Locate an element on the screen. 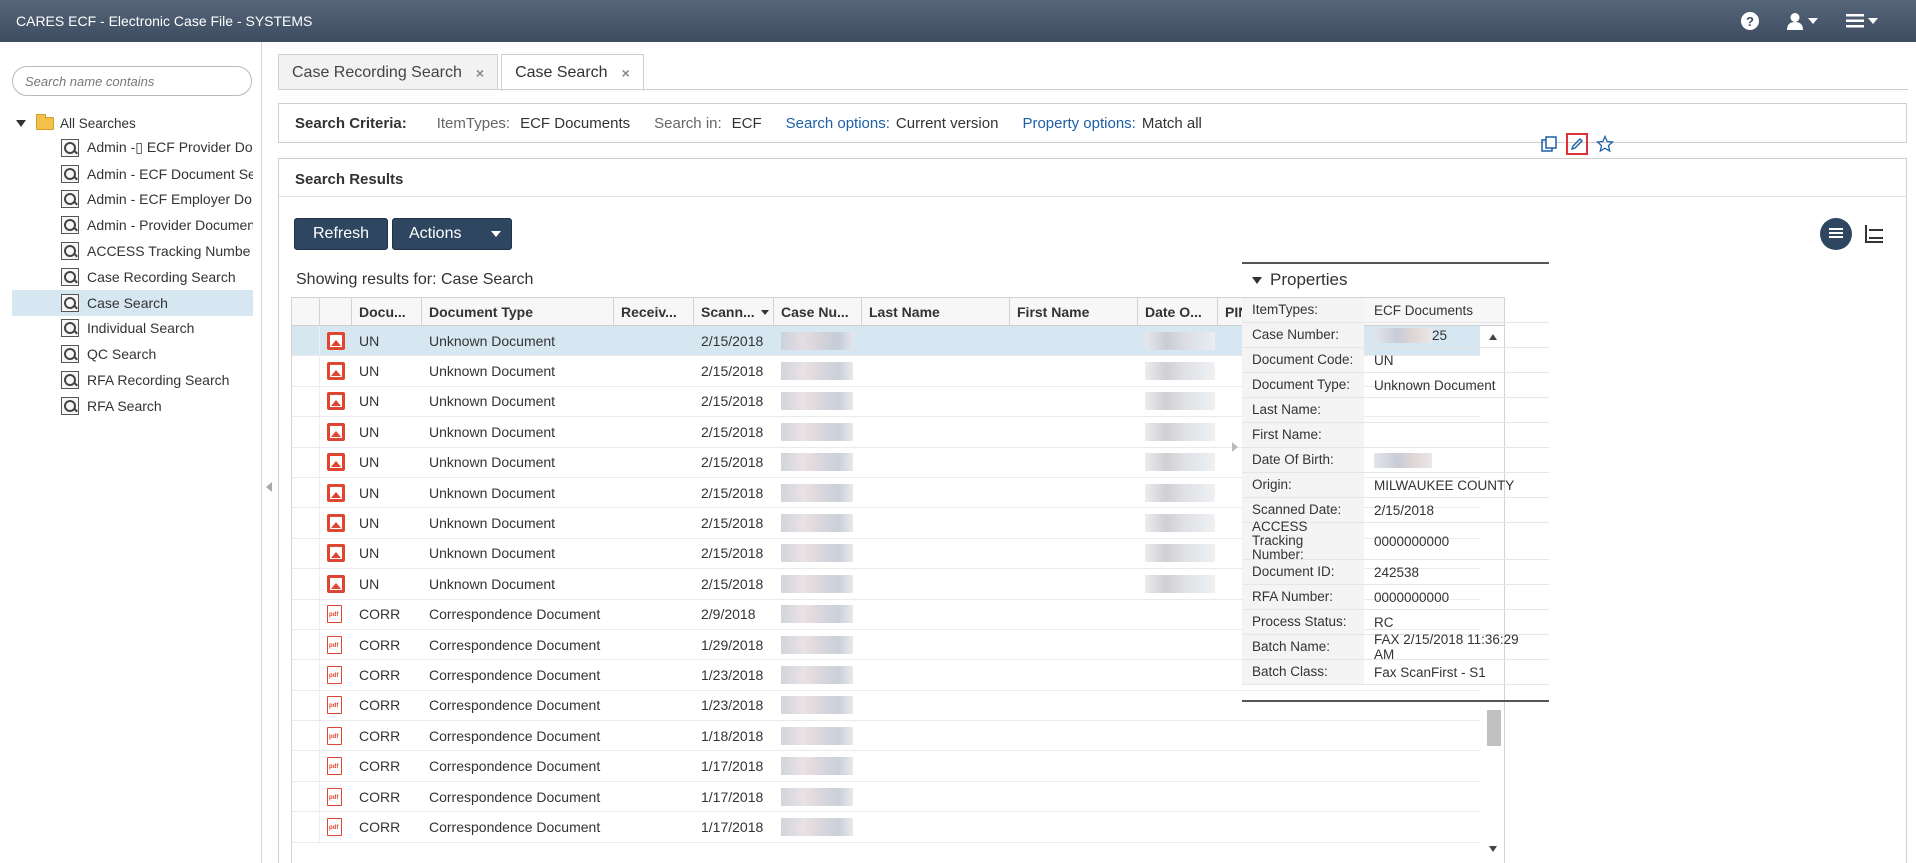 This screenshot has width=1916, height=863. sidebar-item: Case Recording Search is located at coordinates (132, 277).